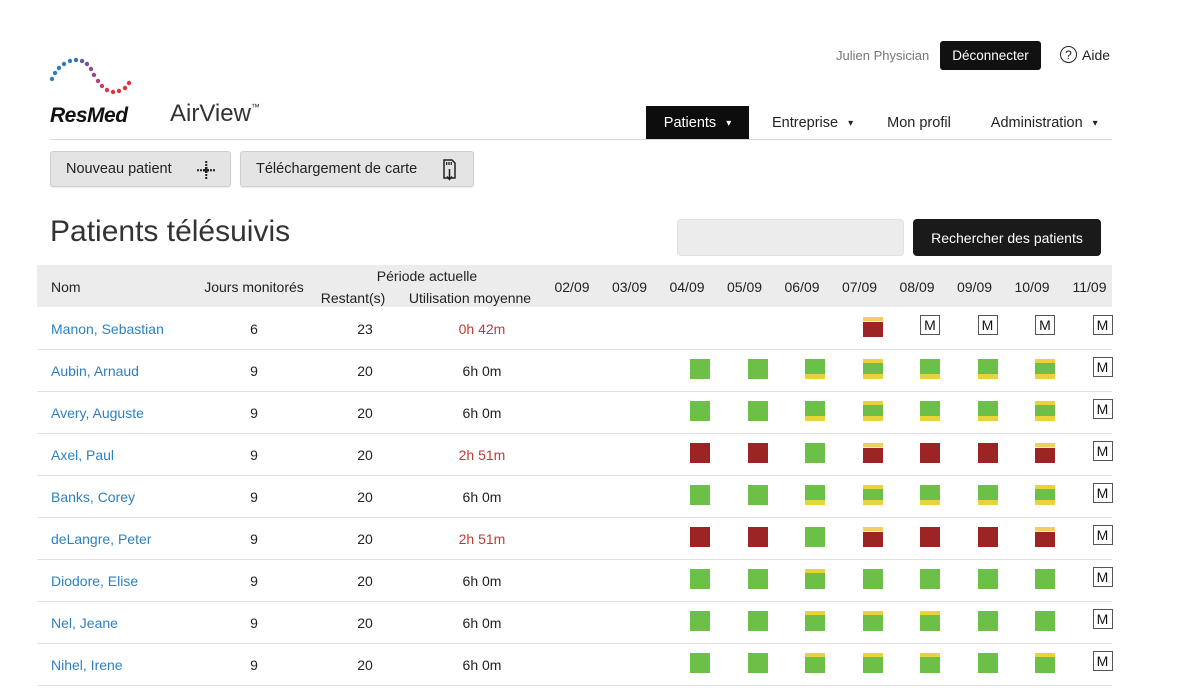 The width and height of the screenshot is (1200, 690). I want to click on new-patient-label: Nouveau patient, so click(119, 169).